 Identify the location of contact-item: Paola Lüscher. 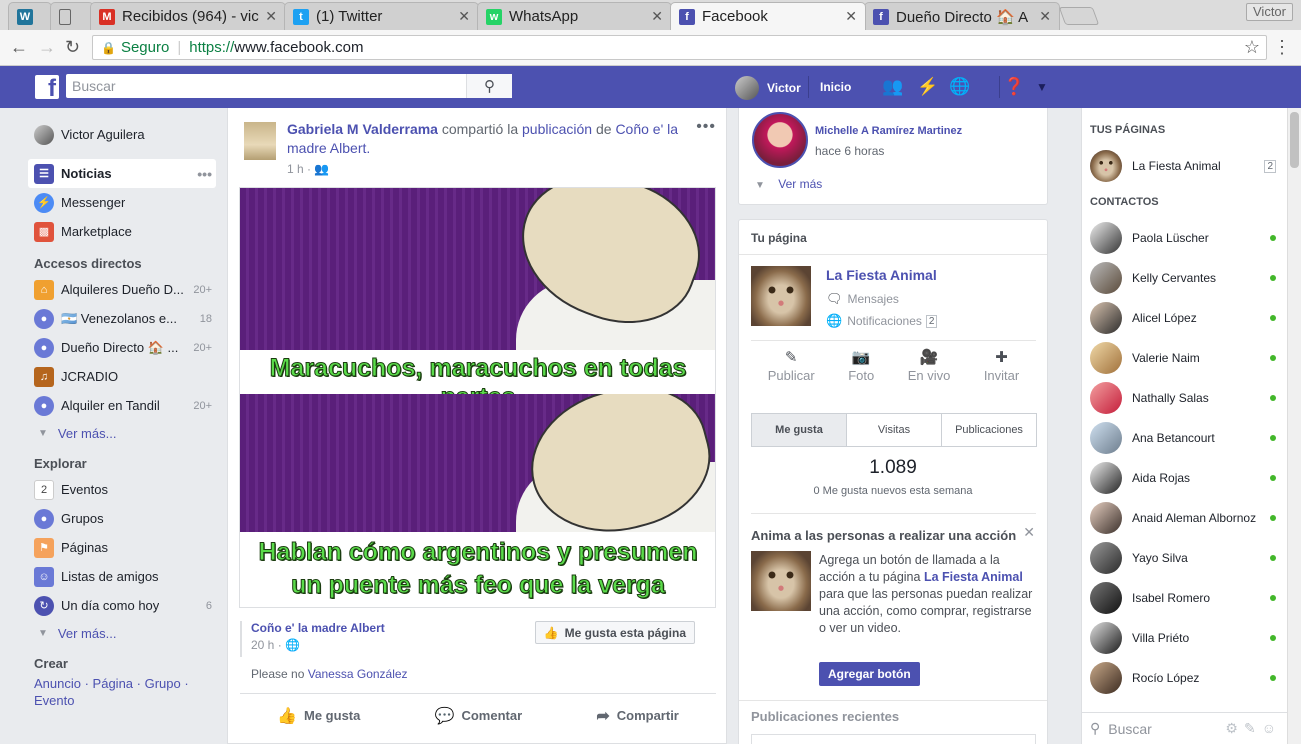
(1185, 238).